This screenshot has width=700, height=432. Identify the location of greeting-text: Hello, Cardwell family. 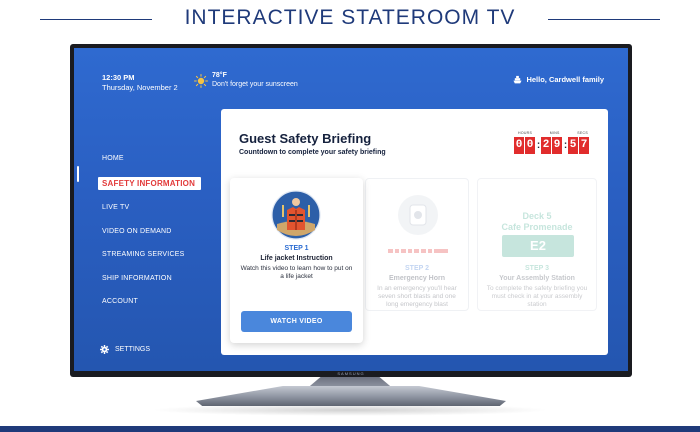
(565, 79).